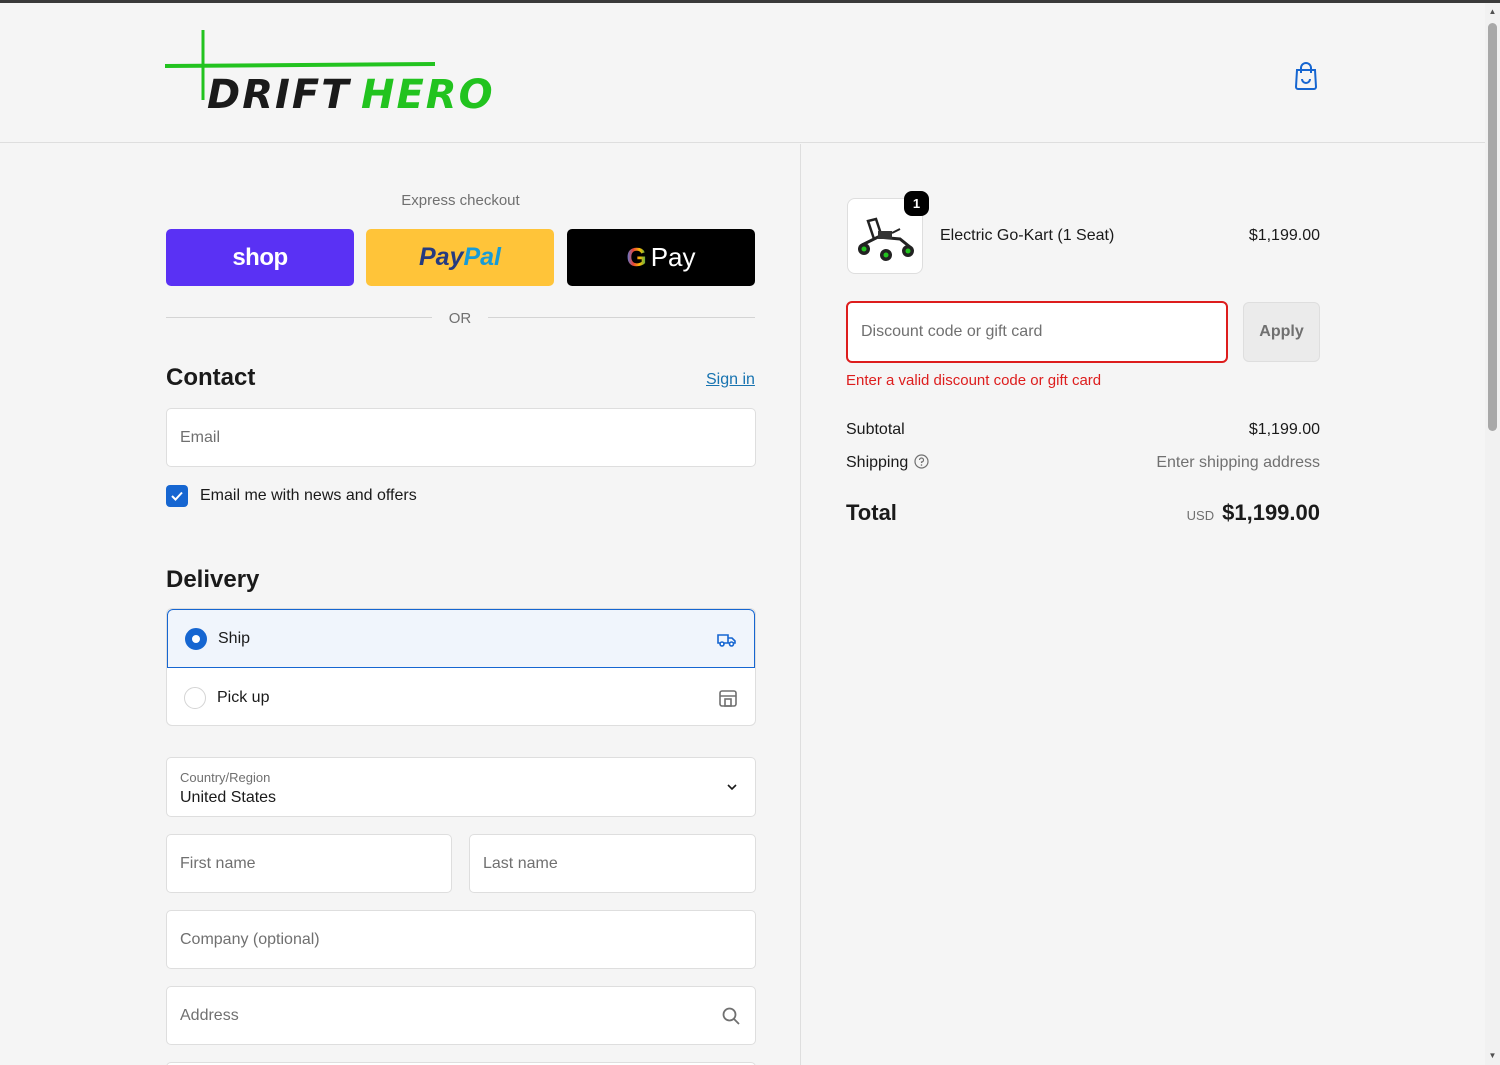  What do you see at coordinates (1306, 76) in the screenshot?
I see `shopping-bag-icon` at bounding box center [1306, 76].